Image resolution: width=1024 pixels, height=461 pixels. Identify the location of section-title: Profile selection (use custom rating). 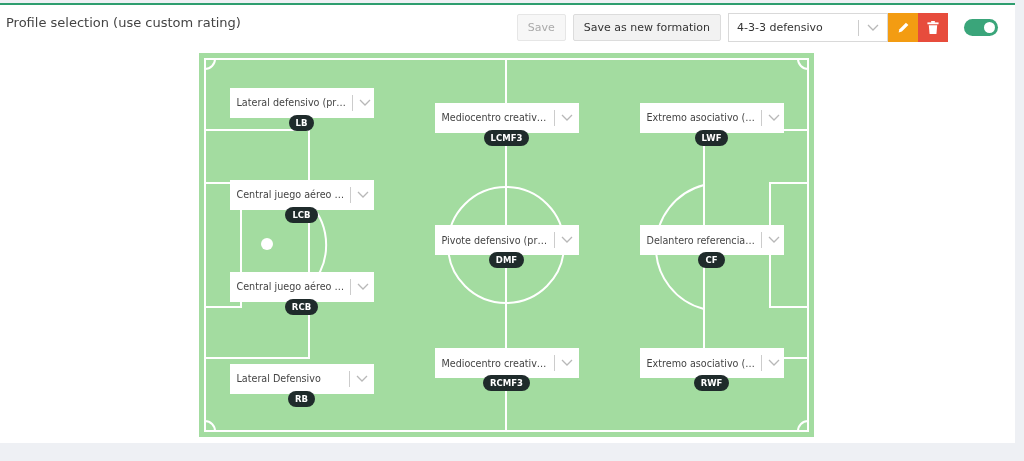
(123, 22).